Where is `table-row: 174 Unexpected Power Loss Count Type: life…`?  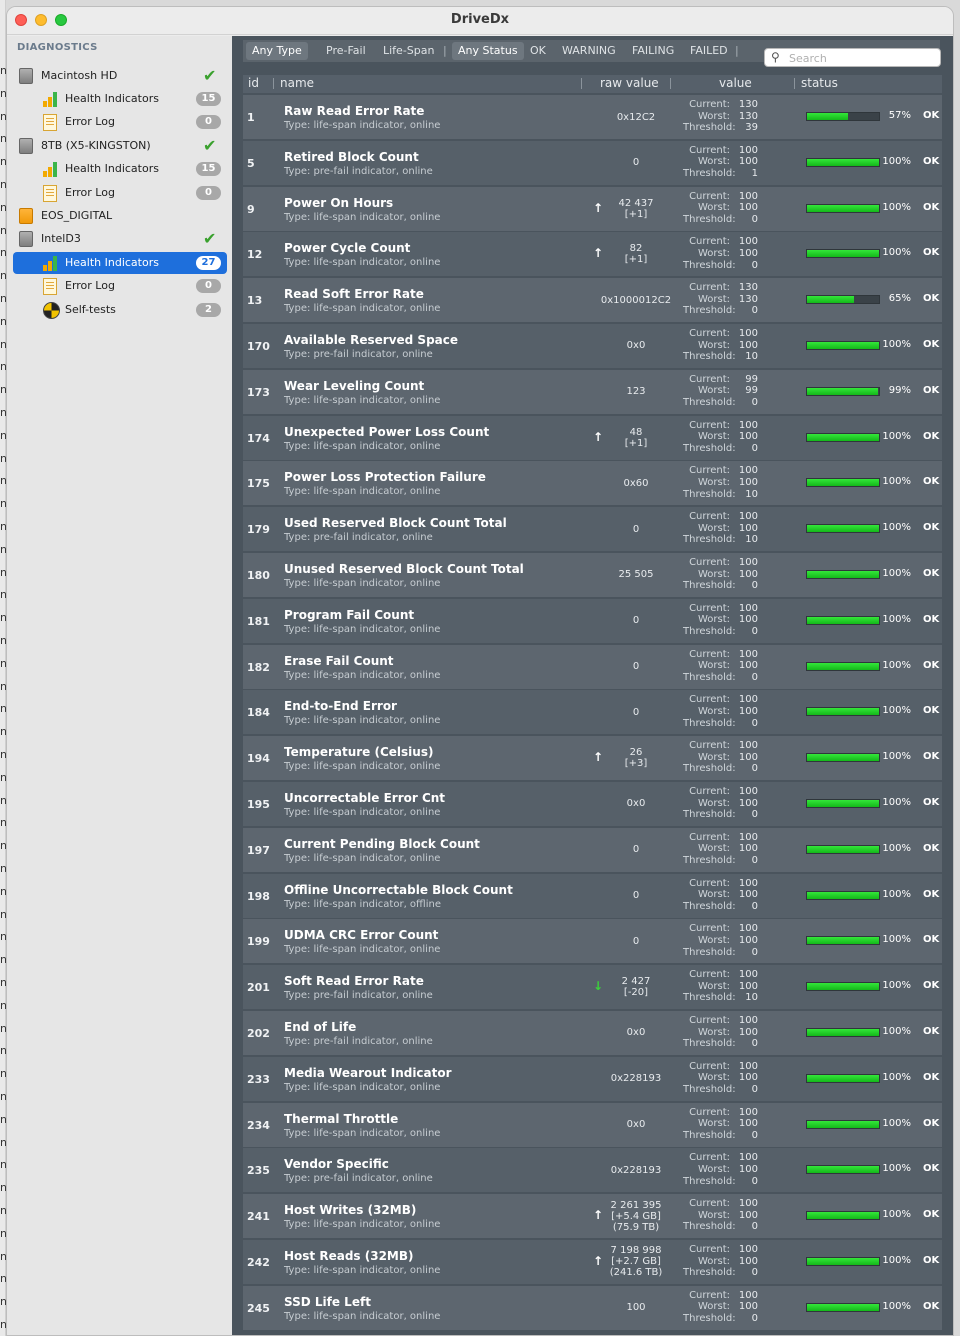
table-row: 174 Unexpected Power Loss Count Type: life… is located at coordinates (592, 437).